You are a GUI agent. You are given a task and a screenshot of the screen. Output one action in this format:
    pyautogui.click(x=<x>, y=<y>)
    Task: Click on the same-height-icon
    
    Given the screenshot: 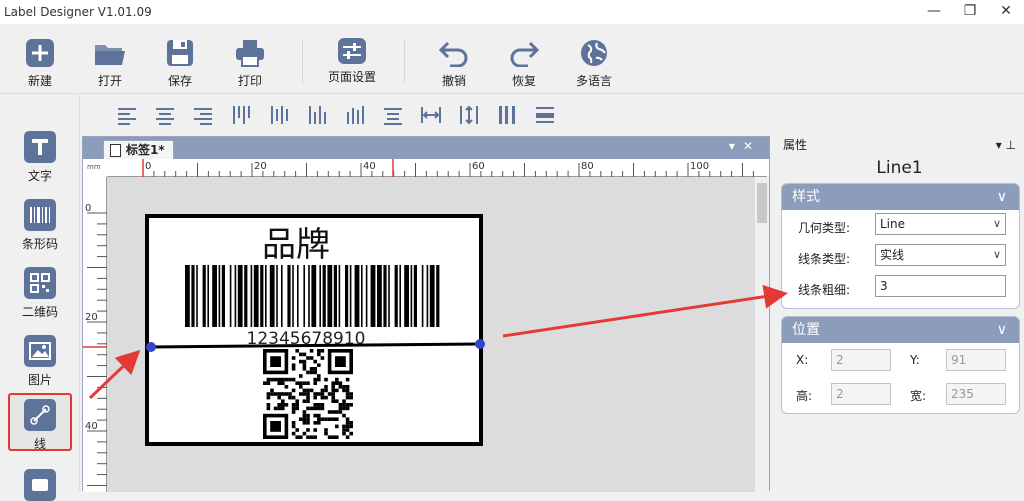 What is the action you would take?
    pyautogui.click(x=469, y=115)
    